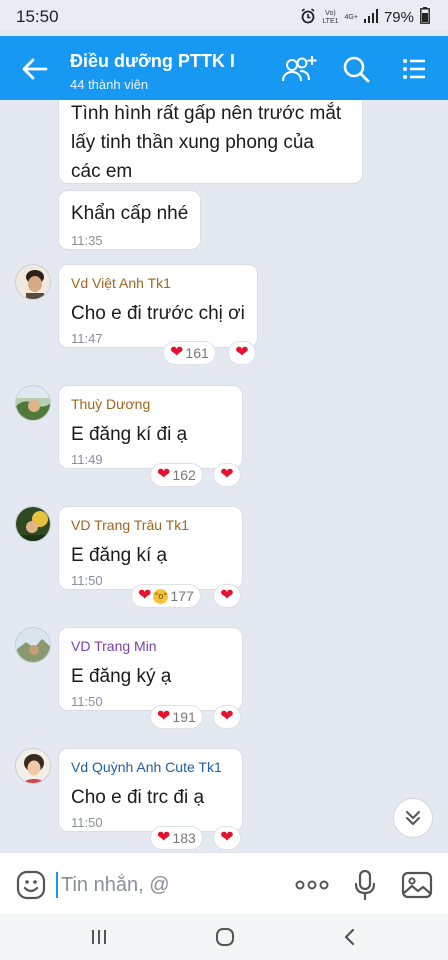 This screenshot has width=448, height=960. I want to click on message-text: E đăng kí ạ, so click(119, 555).